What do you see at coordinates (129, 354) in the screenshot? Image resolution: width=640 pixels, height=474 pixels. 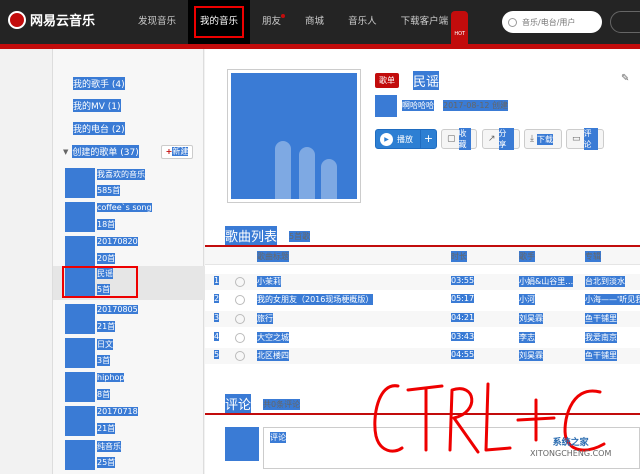 I see `playlist-item: 日文 3首` at bounding box center [129, 354].